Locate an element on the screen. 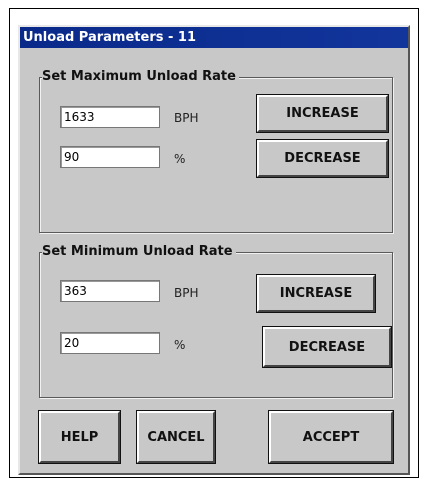 The width and height of the screenshot is (429, 487). max-bph-field is located at coordinates (110, 117).